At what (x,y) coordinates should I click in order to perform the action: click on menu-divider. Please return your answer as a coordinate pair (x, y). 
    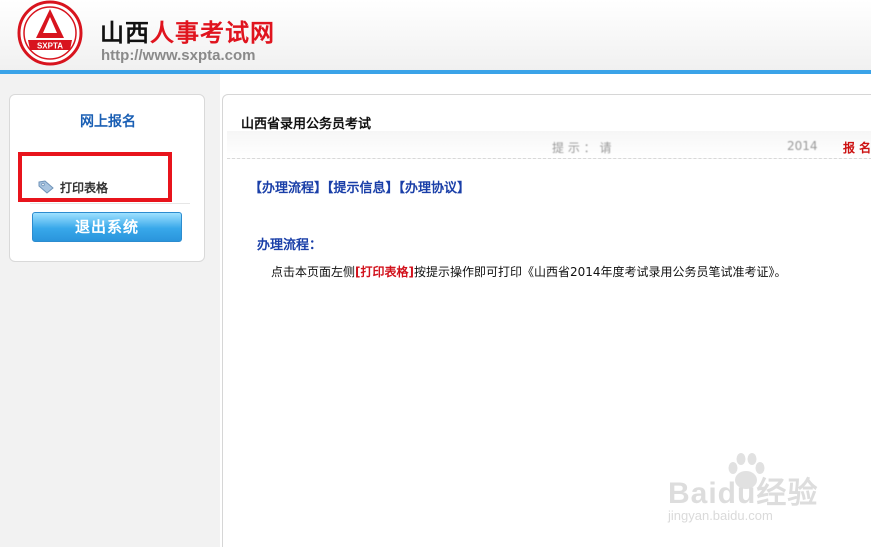
    Looking at the image, I should click on (110, 203).